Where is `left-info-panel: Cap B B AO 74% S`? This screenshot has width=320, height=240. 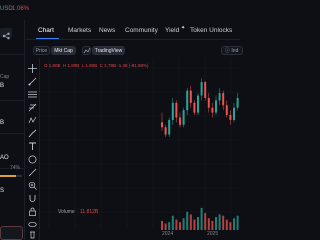 left-info-panel: Cap B B AO 74% S is located at coordinates (12, 130).